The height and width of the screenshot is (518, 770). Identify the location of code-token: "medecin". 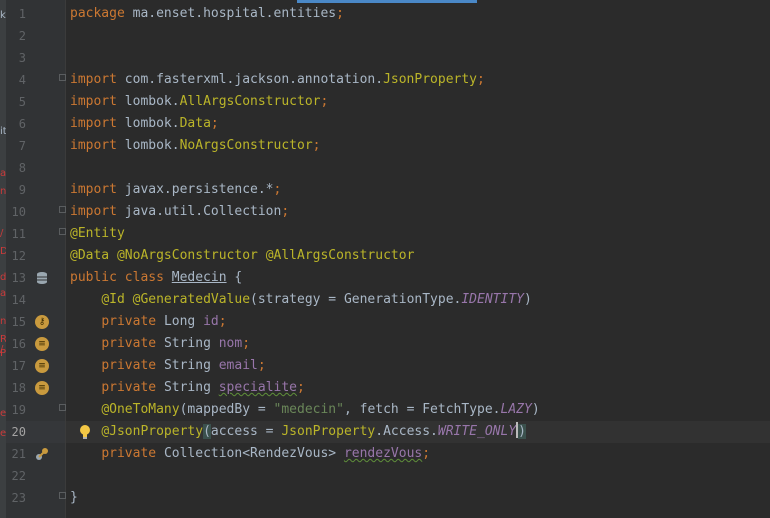
(308, 409).